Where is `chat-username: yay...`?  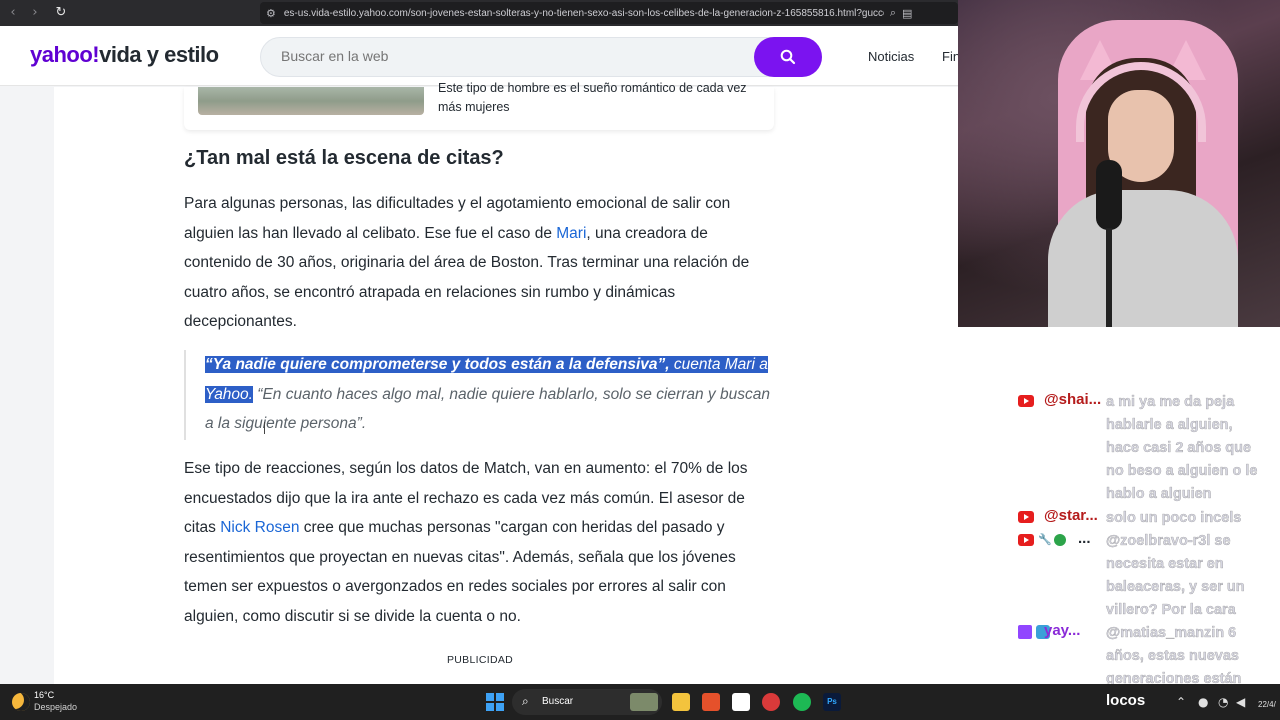 chat-username: yay... is located at coordinates (1062, 630).